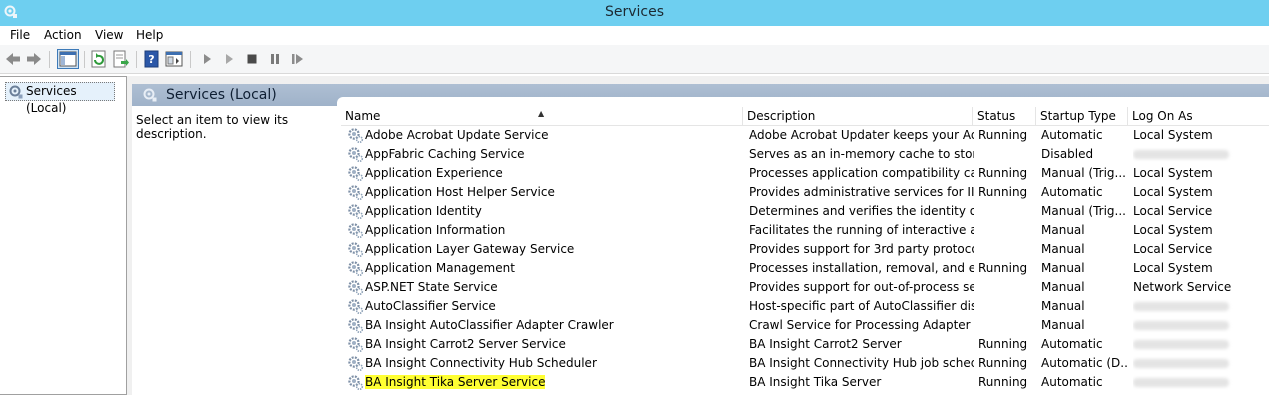 The image size is (1269, 395). Describe the element at coordinates (150, 95) in the screenshot. I see `services-gear-icon` at that location.